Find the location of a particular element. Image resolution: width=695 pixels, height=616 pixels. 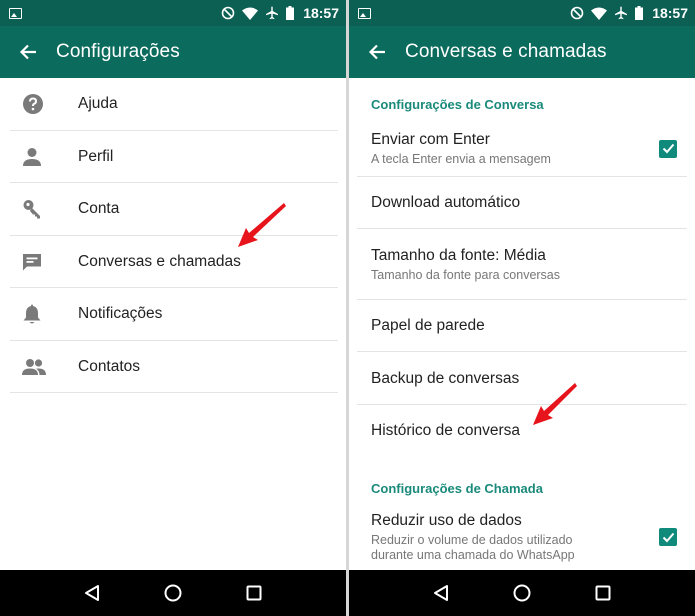

low-data-checkbox is located at coordinates (668, 537).